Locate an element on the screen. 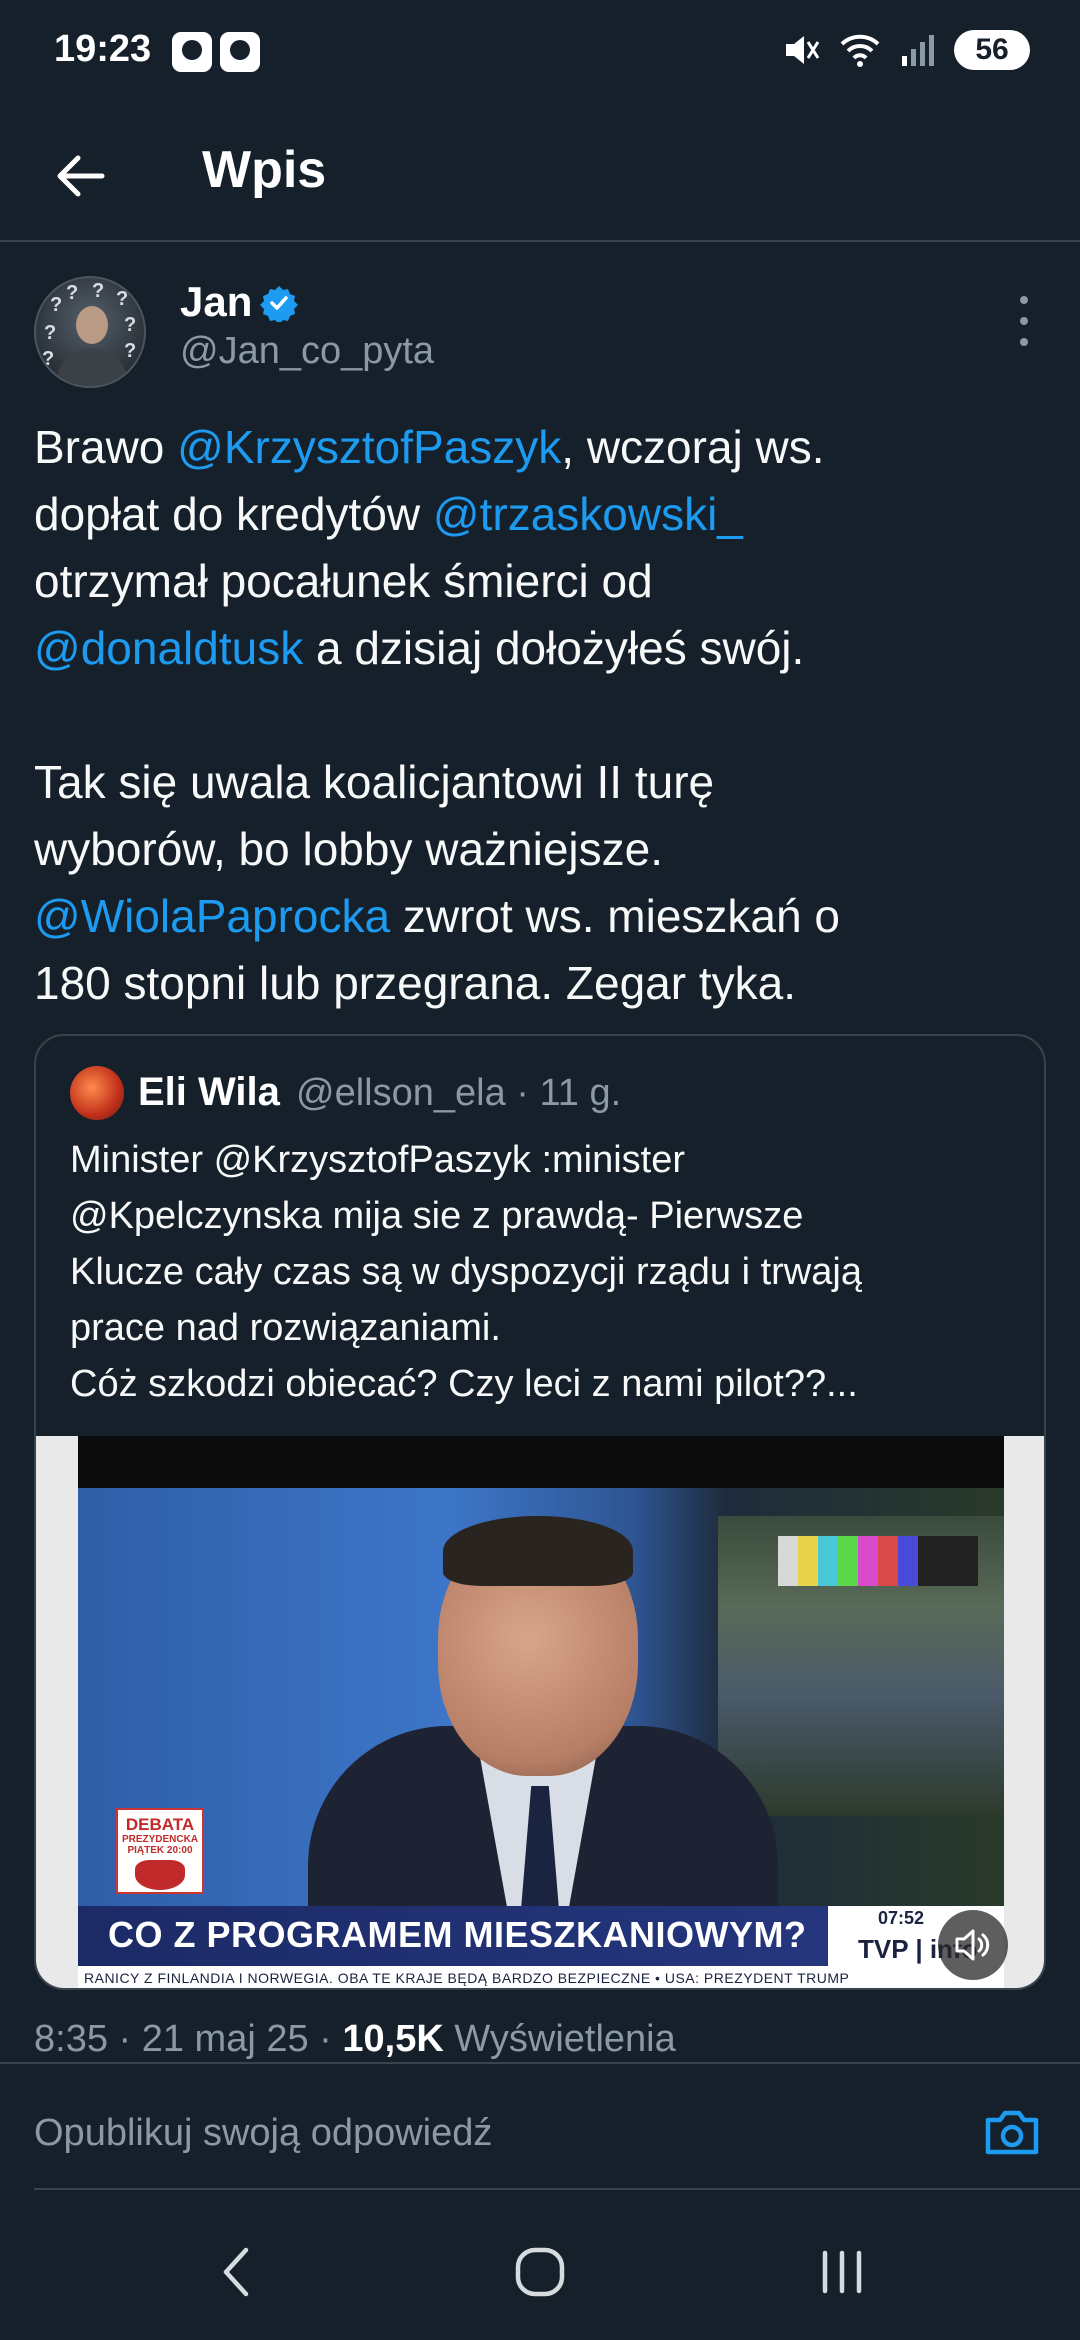  mention-link: @trzaskowski_ is located at coordinates (588, 514).